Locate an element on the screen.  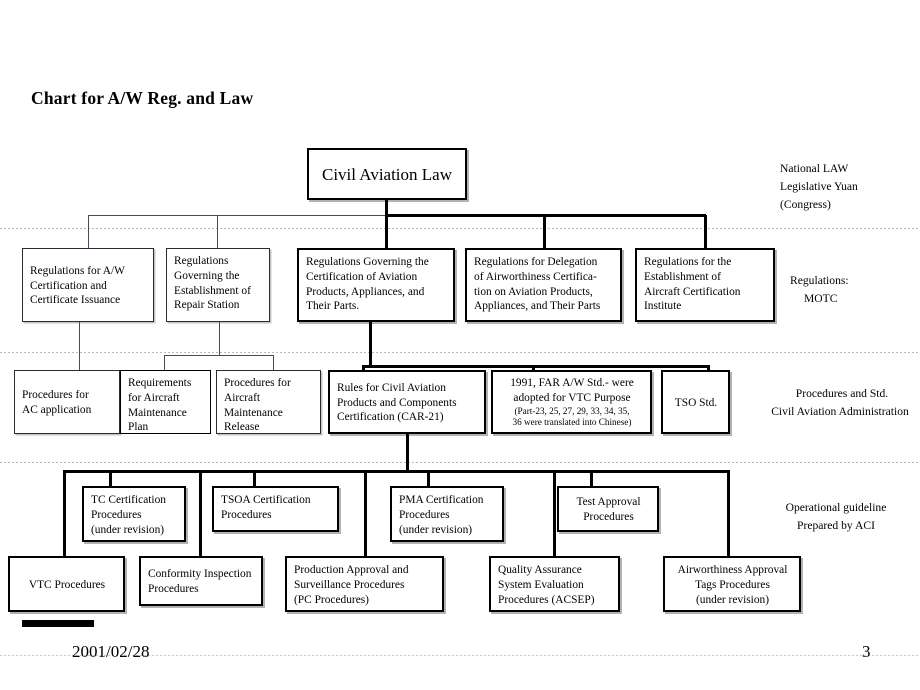
connector-drop-production-approval is located at coordinates (365, 513).